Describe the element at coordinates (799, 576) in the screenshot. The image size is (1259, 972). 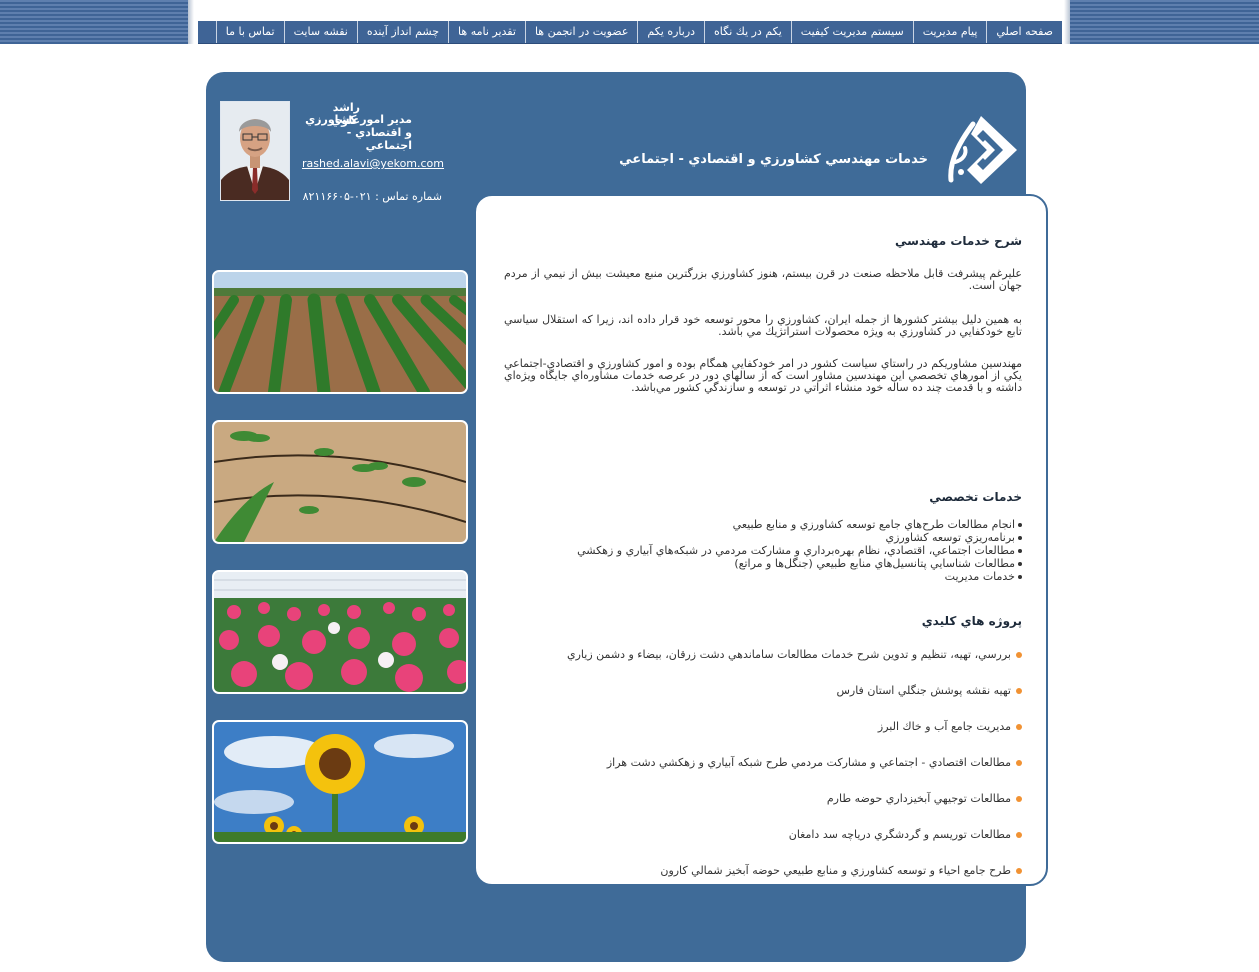
I see `list-item: خدمات مديريت` at that location.